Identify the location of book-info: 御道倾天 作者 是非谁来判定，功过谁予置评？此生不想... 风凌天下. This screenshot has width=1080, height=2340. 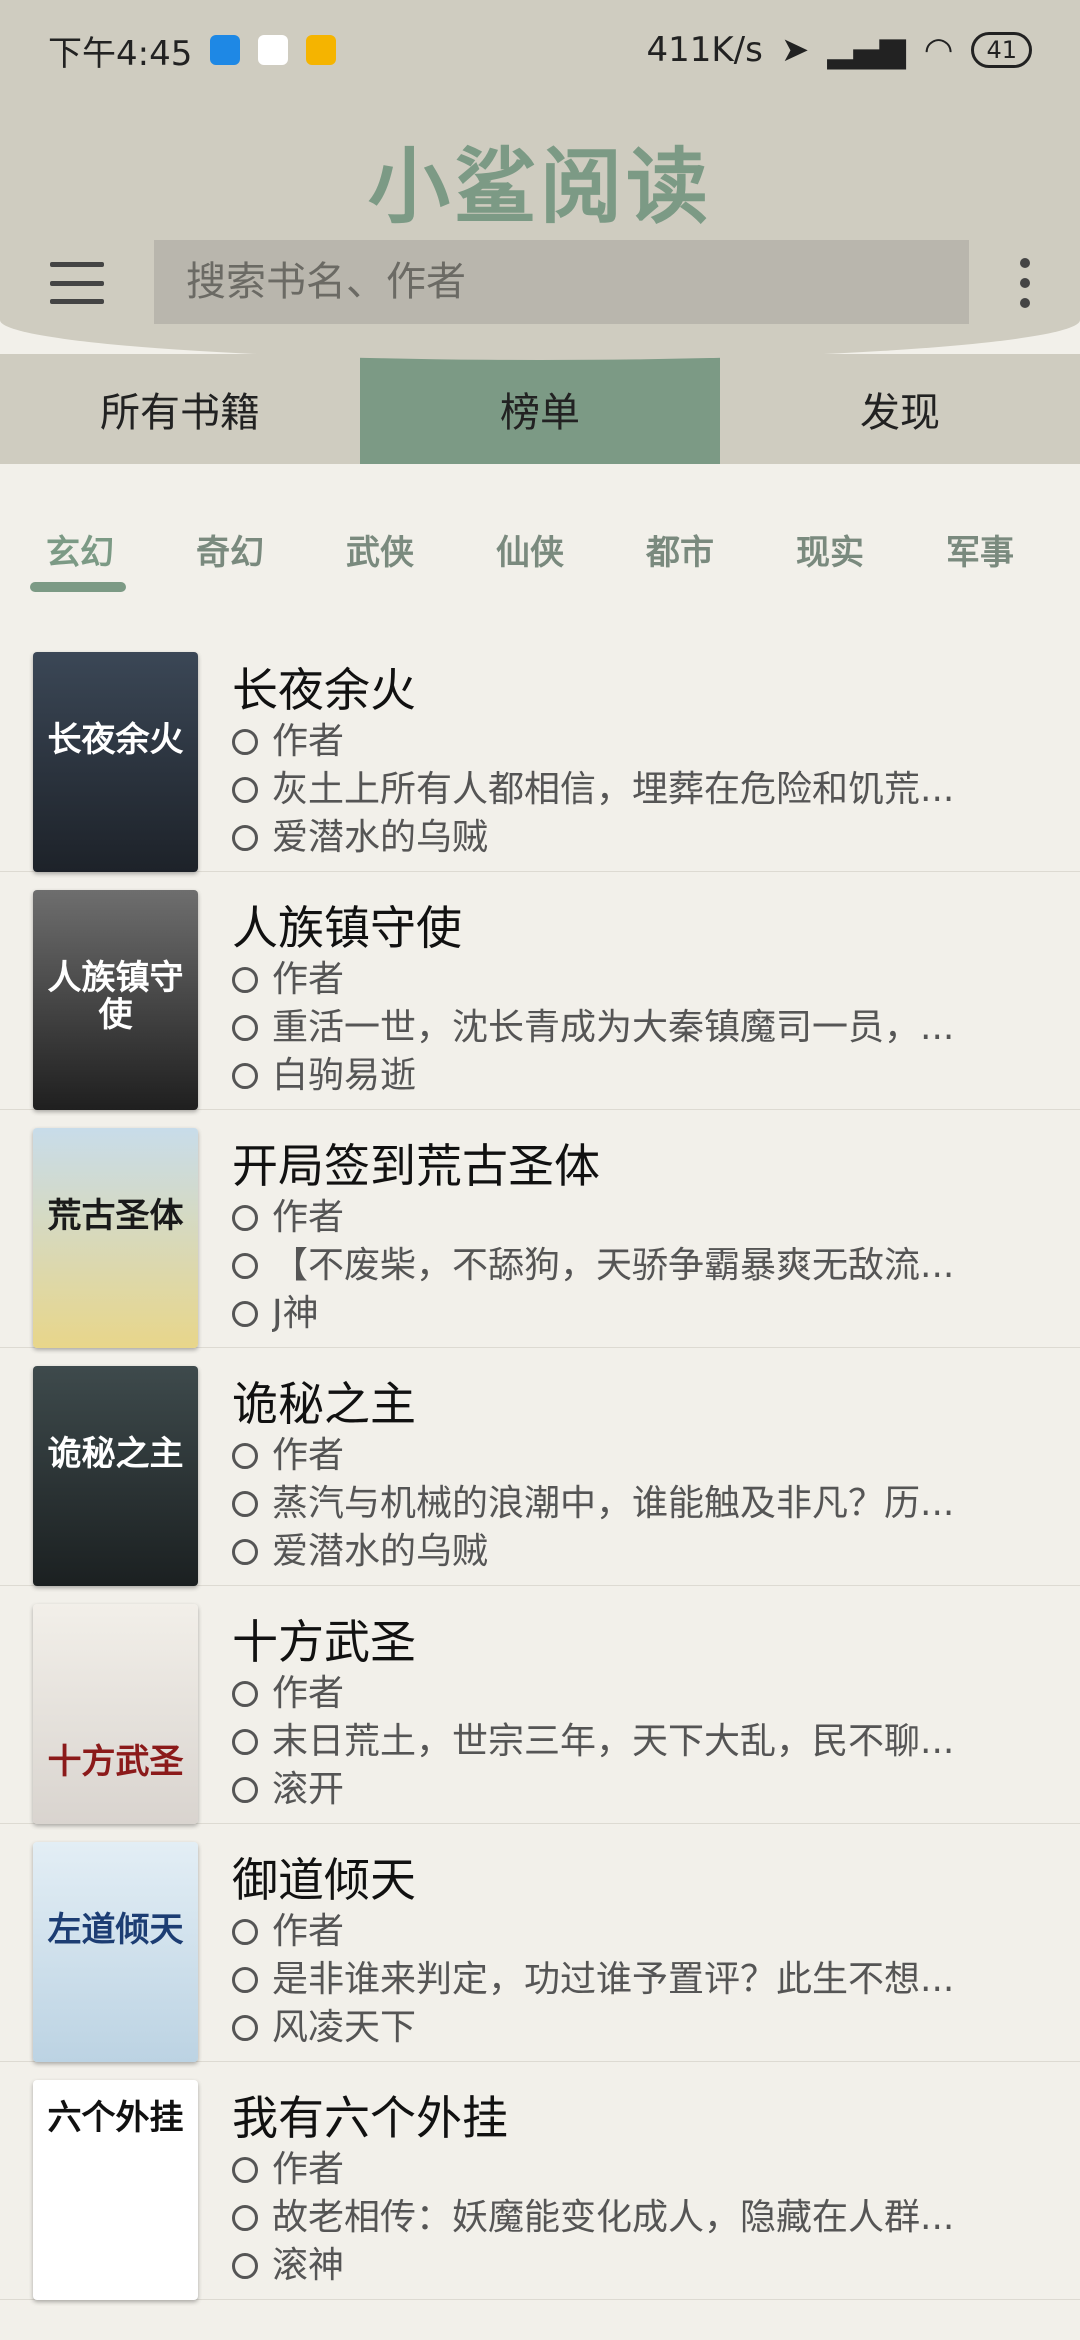
(622, 1947).